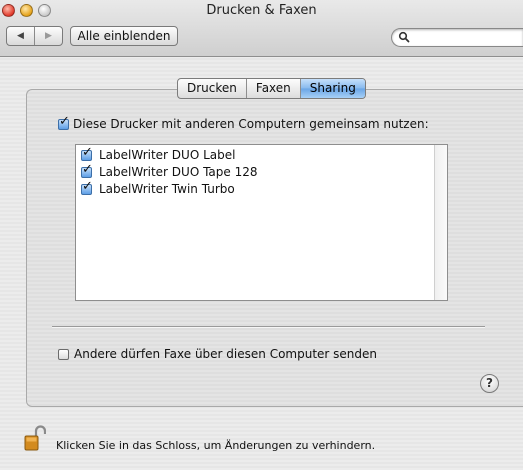 Image resolution: width=523 pixels, height=470 pixels. I want to click on share-printers-checkbox: ✓, so click(64, 122).